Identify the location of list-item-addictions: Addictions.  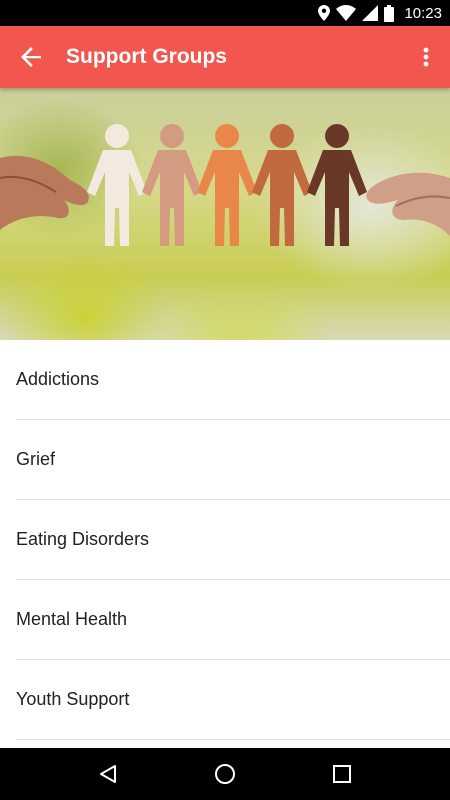
(233, 380).